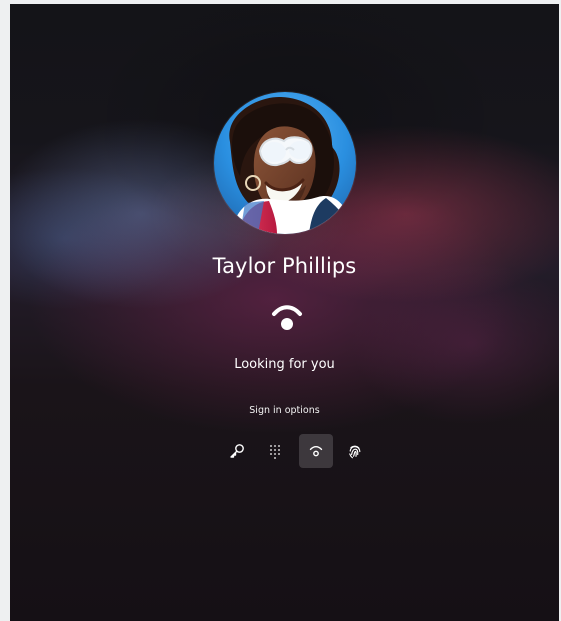 The width and height of the screenshot is (561, 621). Describe the element at coordinates (287, 317) in the screenshot. I see `face-recognition-icon` at that location.